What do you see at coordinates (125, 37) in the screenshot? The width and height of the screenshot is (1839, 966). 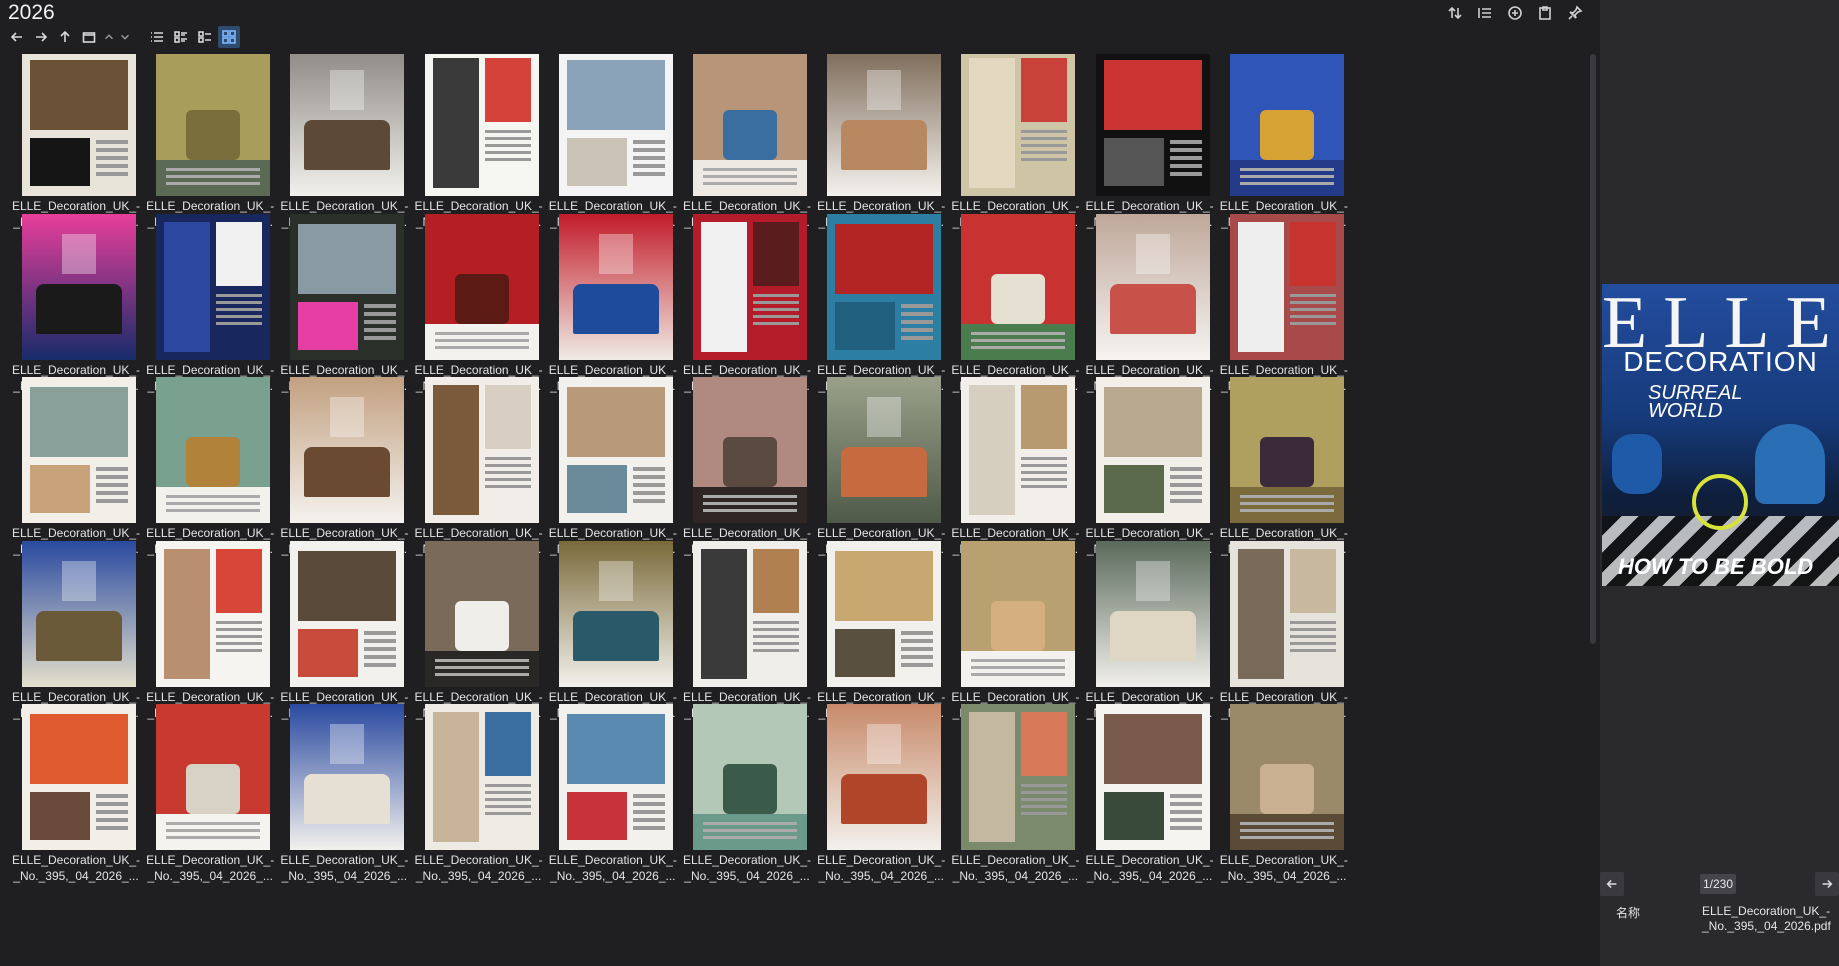 I see `expand-button` at bounding box center [125, 37].